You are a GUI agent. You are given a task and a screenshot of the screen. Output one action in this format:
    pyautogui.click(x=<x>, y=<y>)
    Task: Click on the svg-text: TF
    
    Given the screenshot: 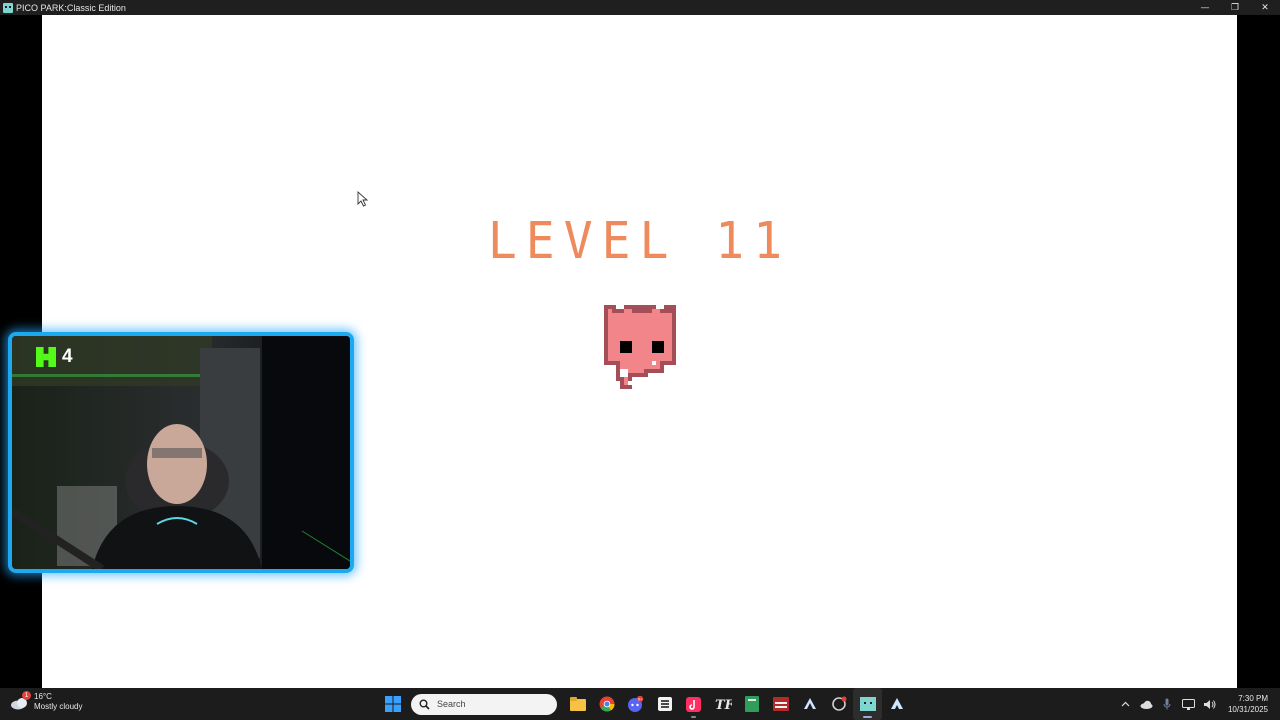 What is the action you would take?
    pyautogui.click(x=723, y=704)
    